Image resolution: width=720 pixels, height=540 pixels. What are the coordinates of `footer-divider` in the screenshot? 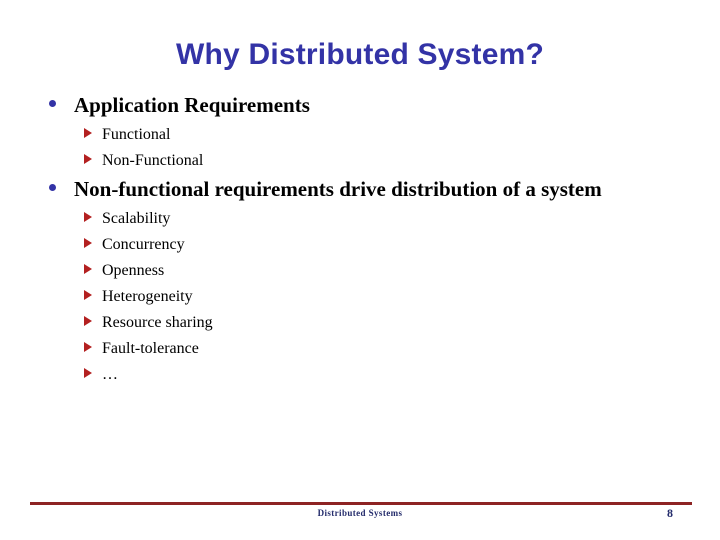 It's located at (361, 503).